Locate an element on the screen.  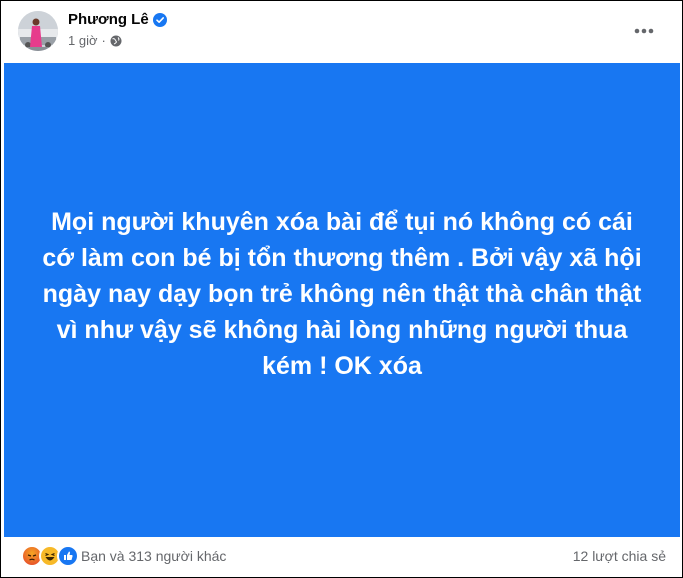
globe-icon is located at coordinates (116, 41).